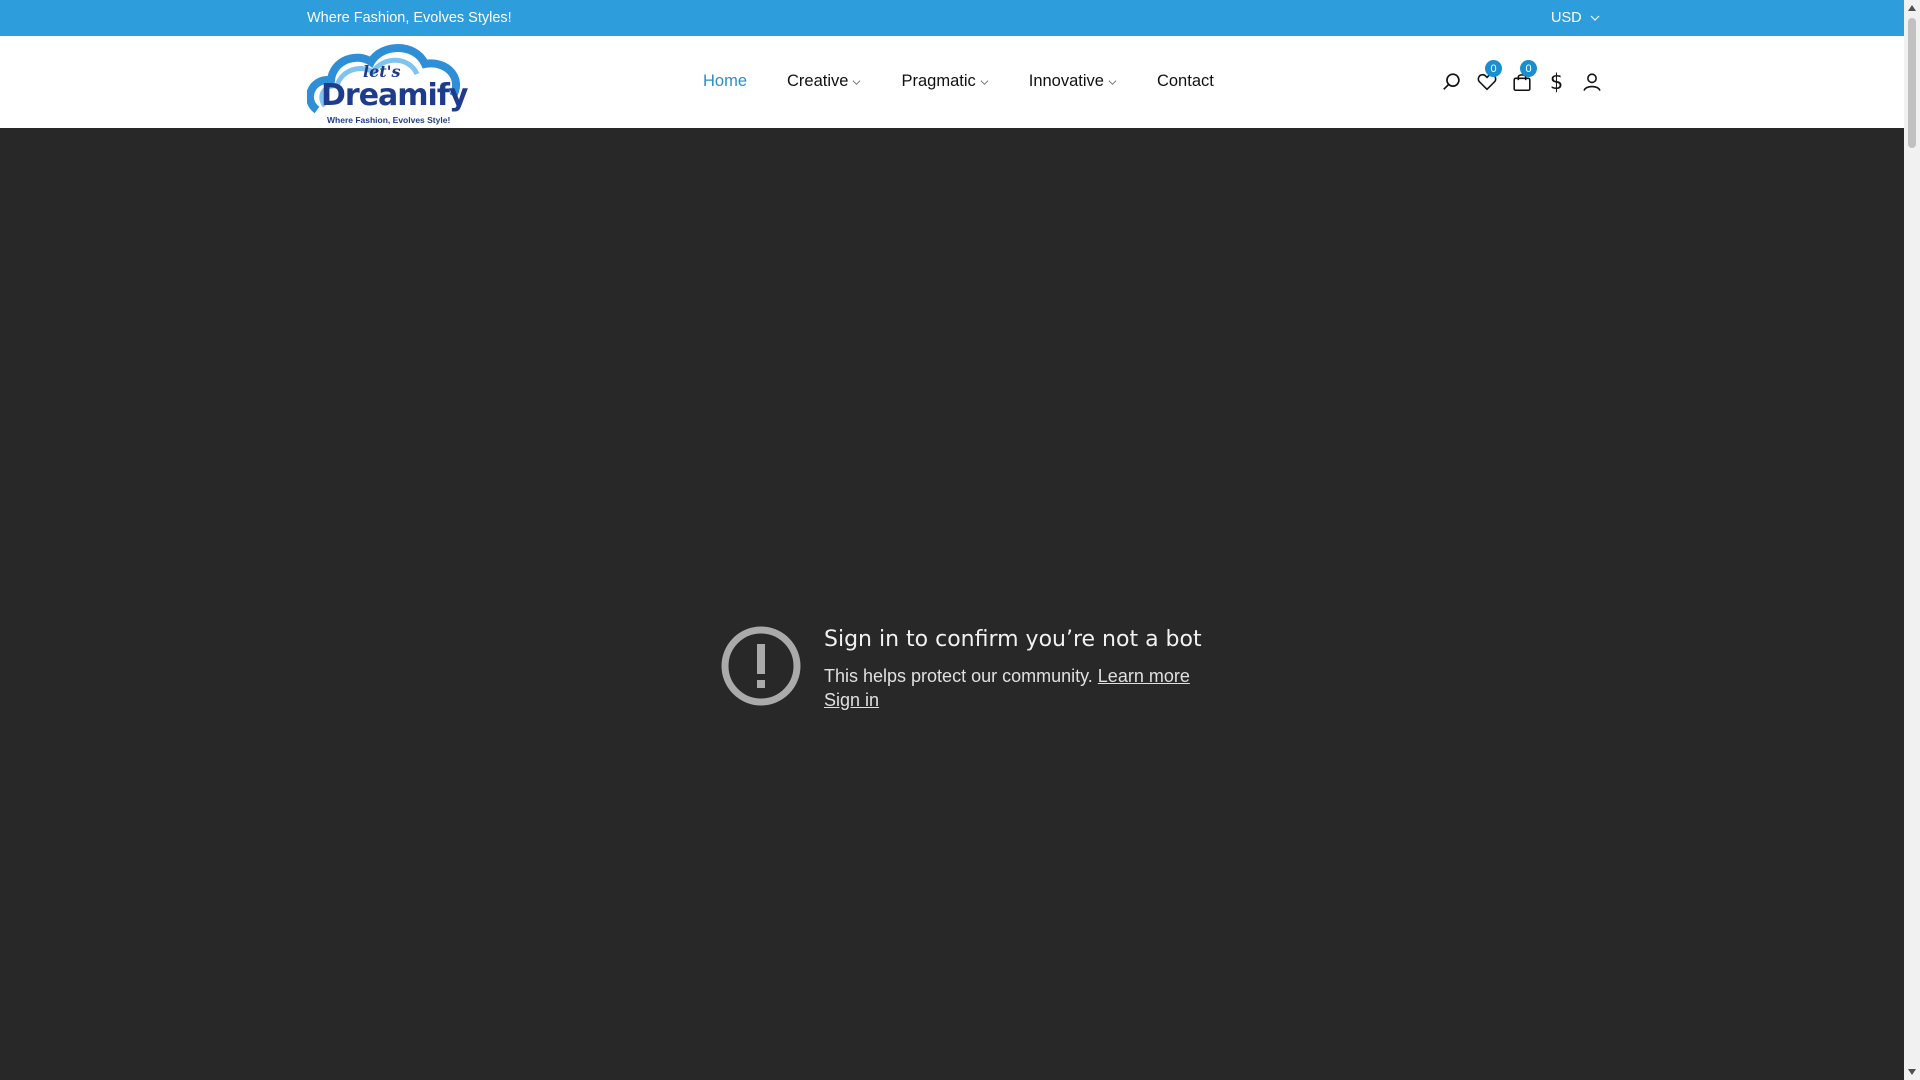 The height and width of the screenshot is (1080, 1920). What do you see at coordinates (409, 18) in the screenshot?
I see `tagline: Where Fashion, Evolves Styles!` at bounding box center [409, 18].